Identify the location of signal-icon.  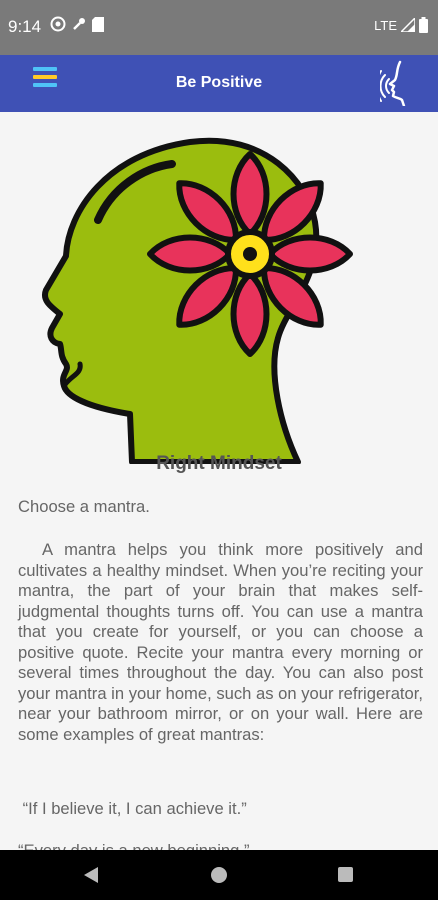
(408, 25).